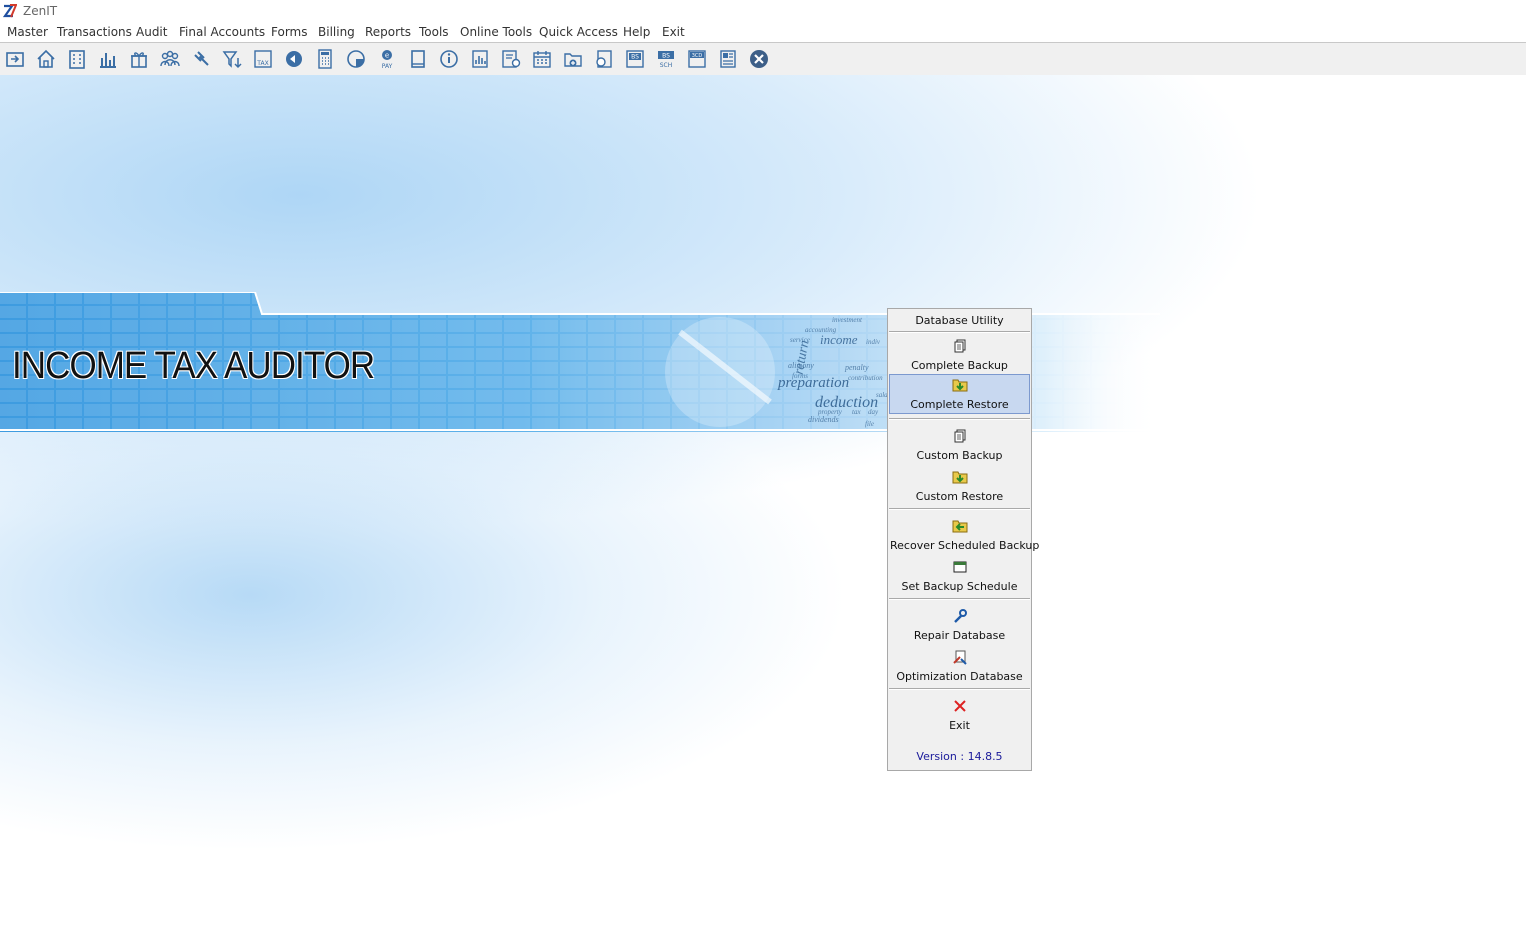 This screenshot has width=1526, height=929. What do you see at coordinates (387, 56) in the screenshot?
I see `svg-text: e` at bounding box center [387, 56].